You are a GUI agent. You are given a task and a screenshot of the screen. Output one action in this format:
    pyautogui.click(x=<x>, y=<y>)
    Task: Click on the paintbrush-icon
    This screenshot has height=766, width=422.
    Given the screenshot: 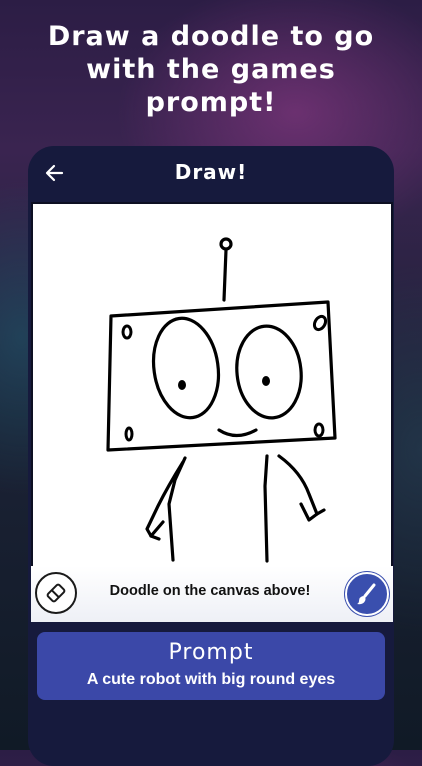 What is the action you would take?
    pyautogui.click(x=366, y=594)
    